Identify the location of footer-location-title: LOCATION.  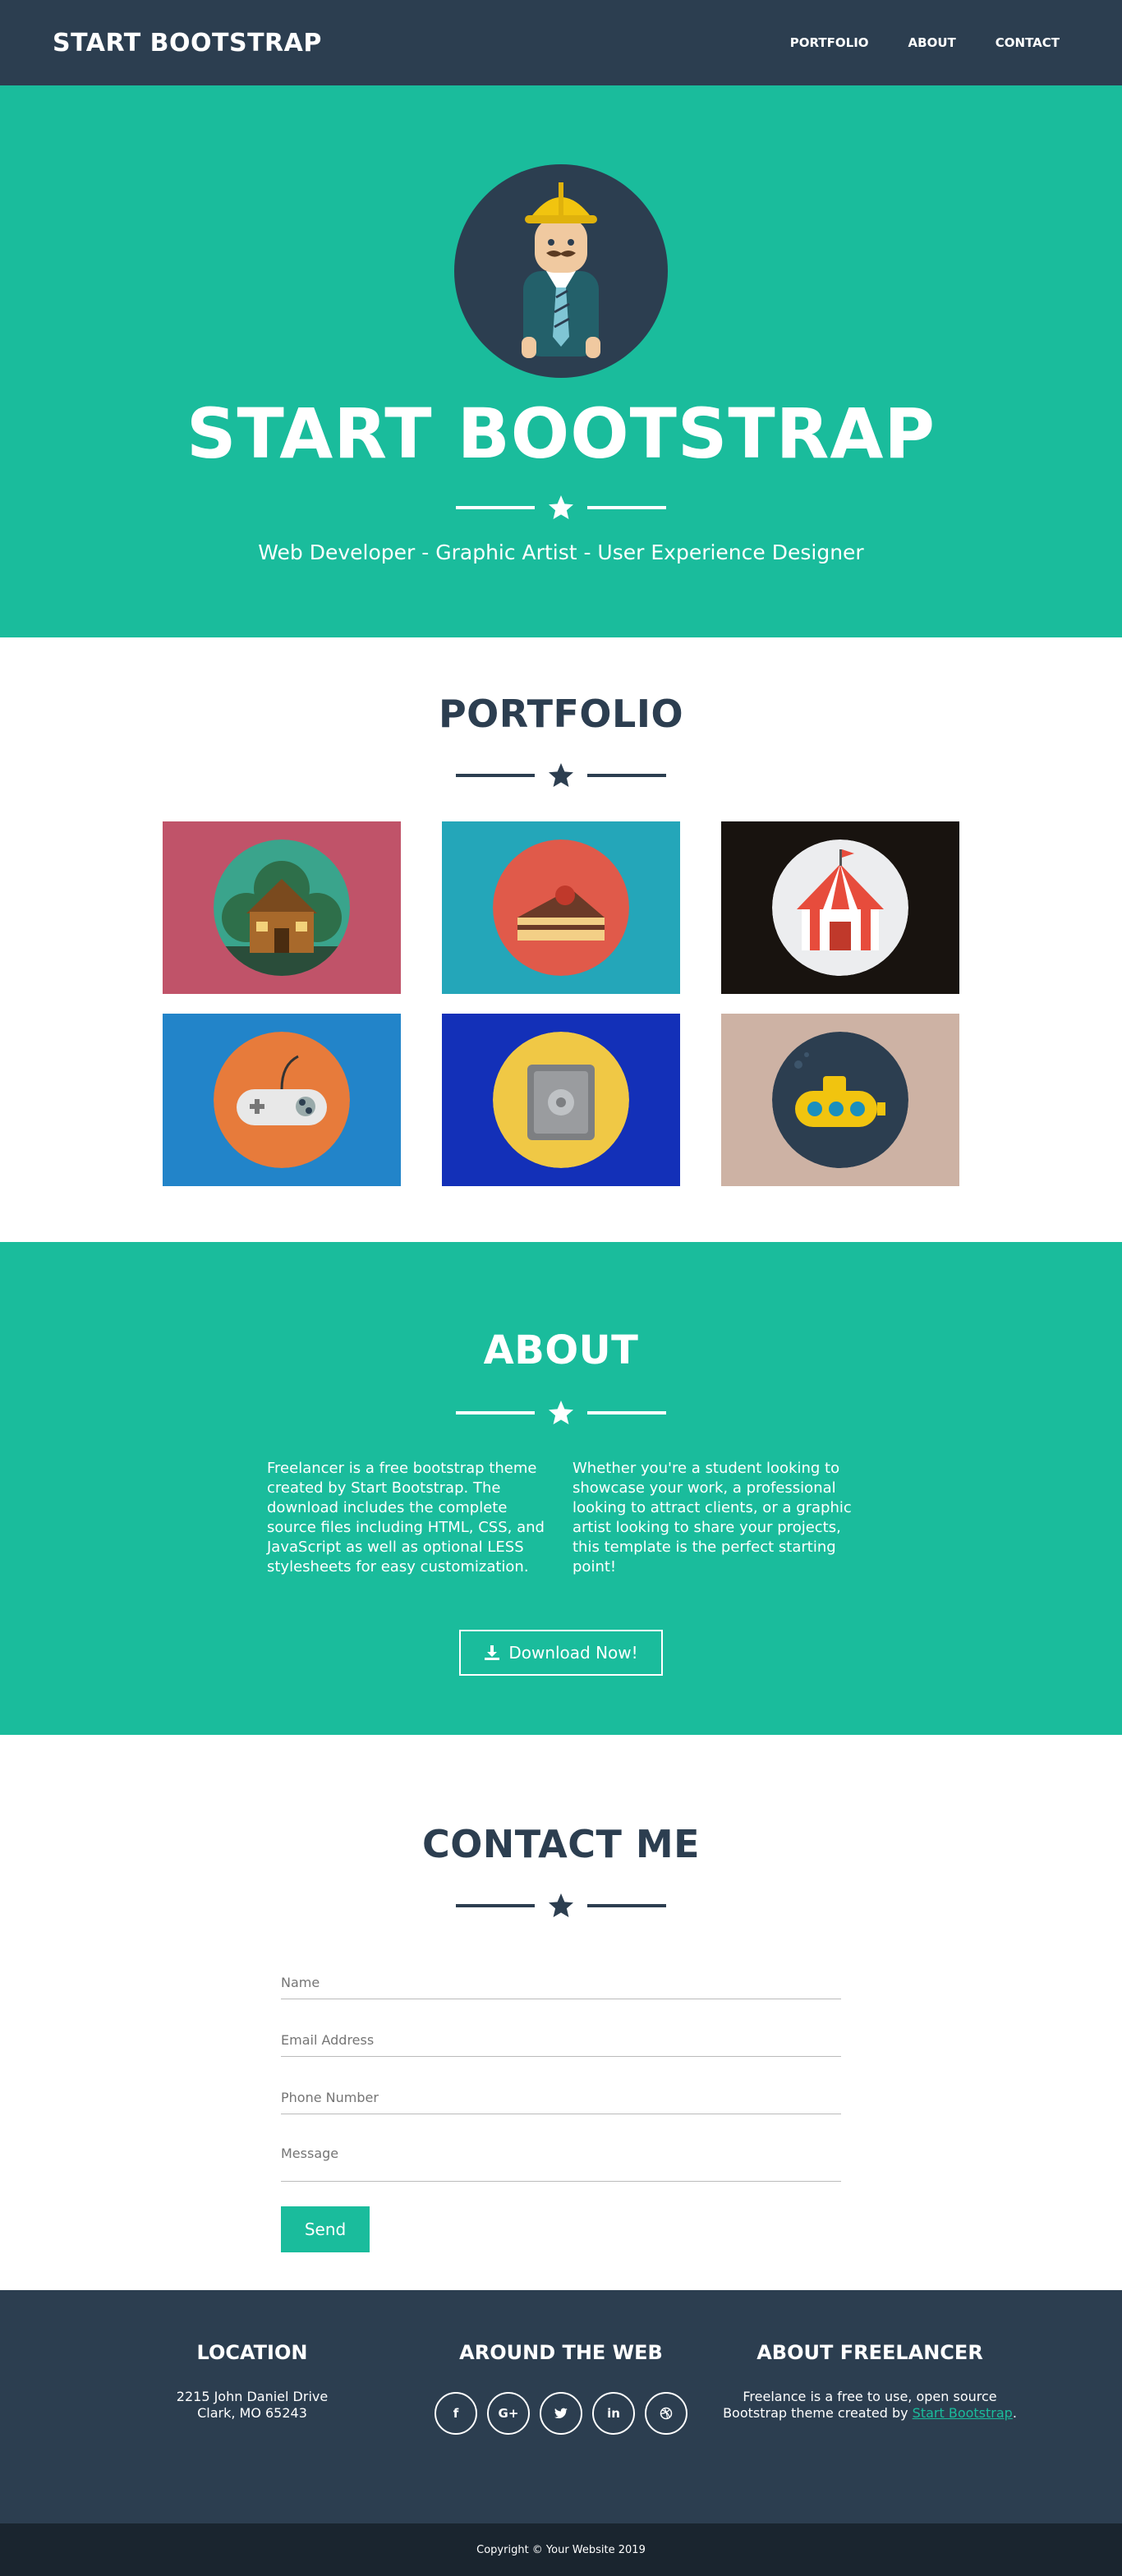
(252, 2352).